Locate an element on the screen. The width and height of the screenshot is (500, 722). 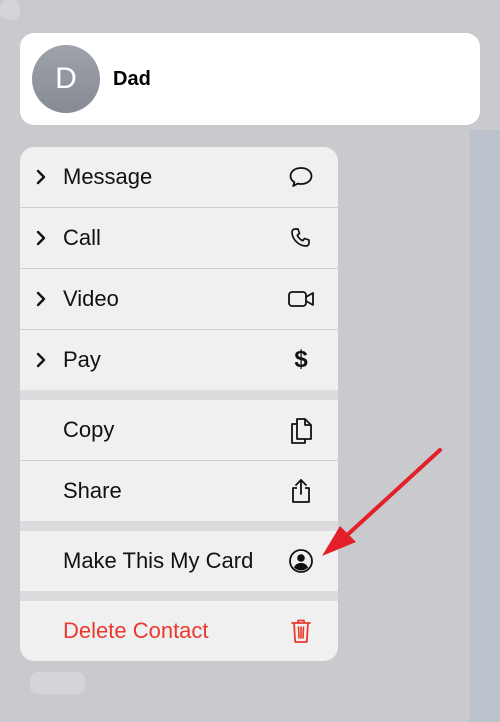
menu-item-label: Share is located at coordinates (92, 490).